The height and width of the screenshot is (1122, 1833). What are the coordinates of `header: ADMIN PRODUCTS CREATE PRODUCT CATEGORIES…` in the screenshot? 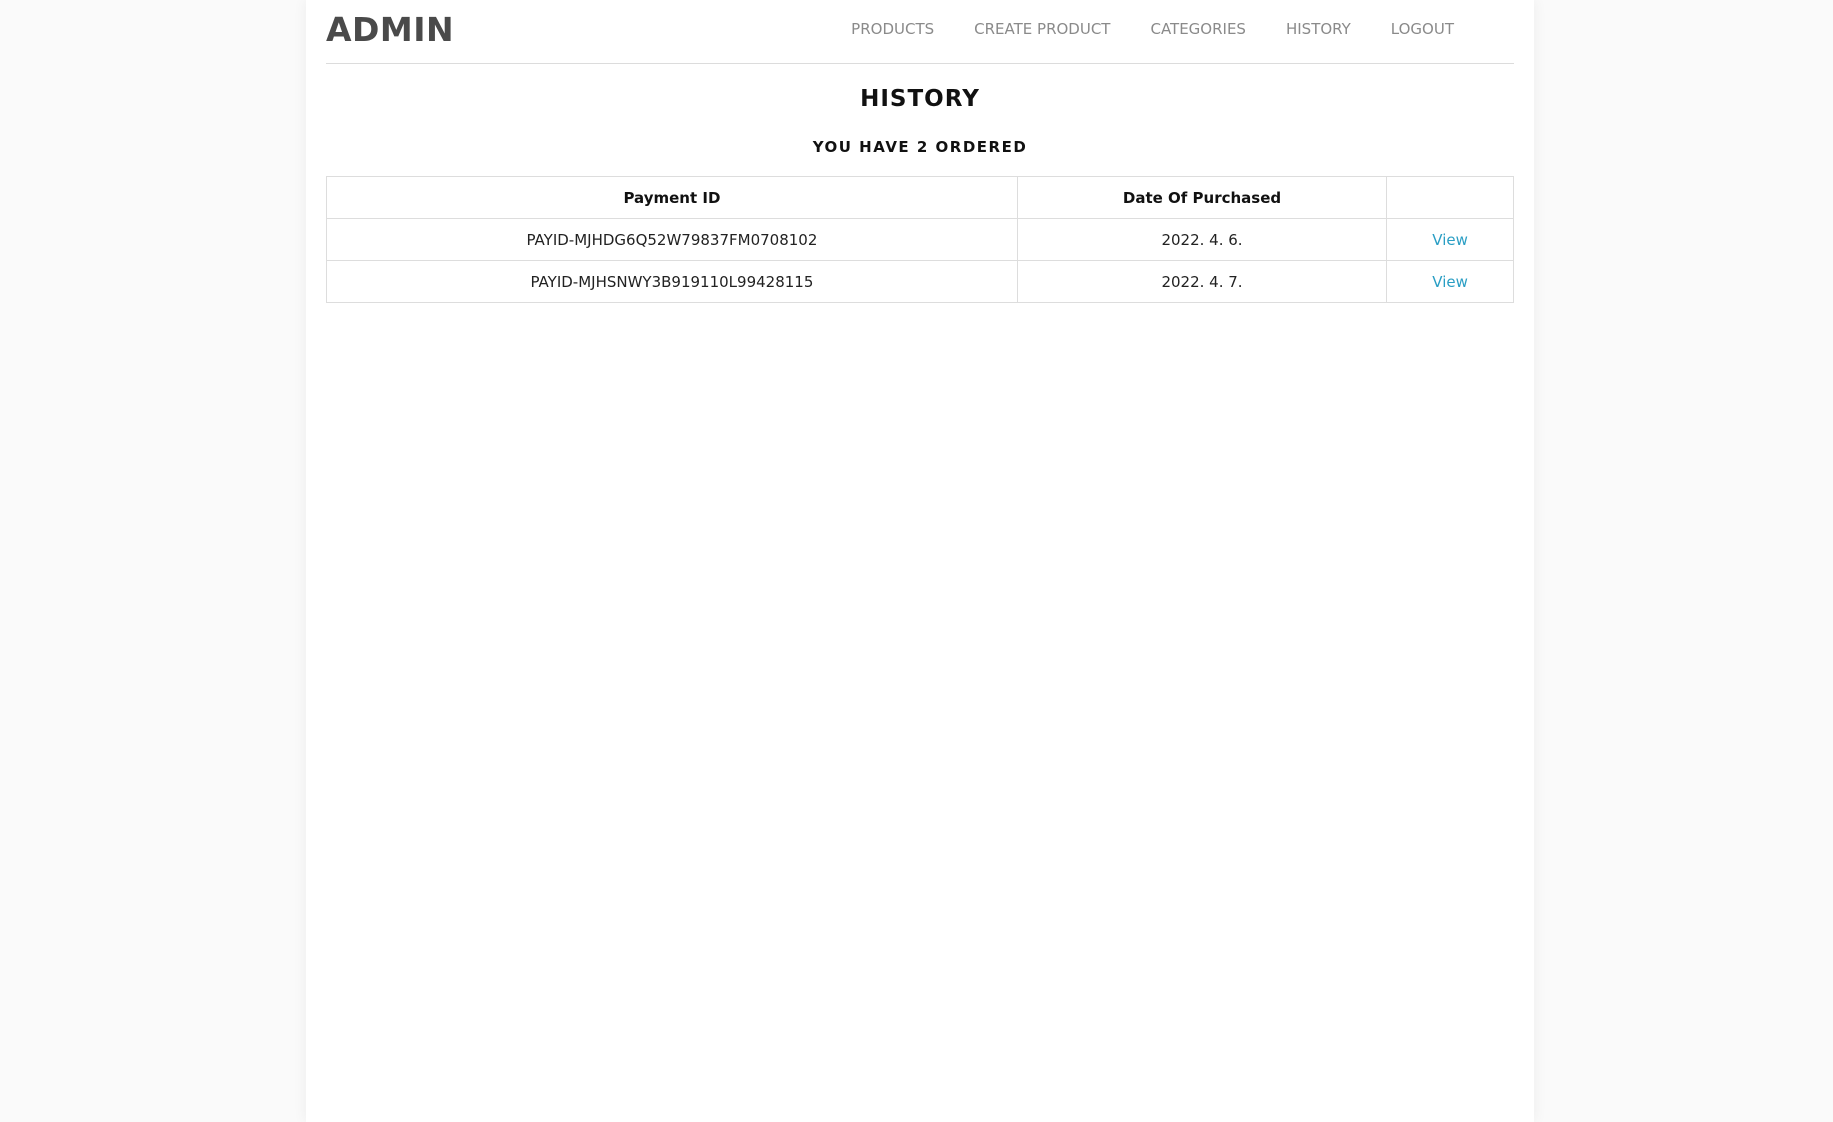 It's located at (920, 32).